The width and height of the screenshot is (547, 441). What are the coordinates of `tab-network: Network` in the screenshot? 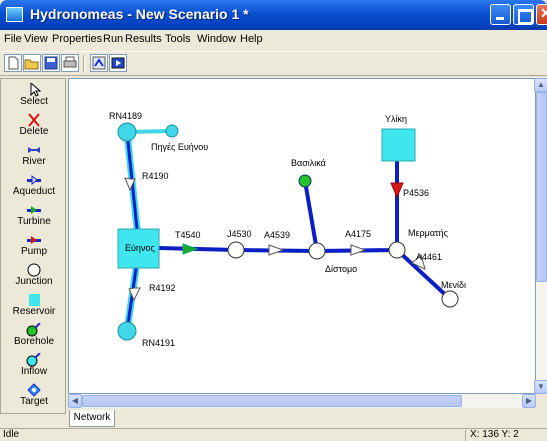 It's located at (92, 418).